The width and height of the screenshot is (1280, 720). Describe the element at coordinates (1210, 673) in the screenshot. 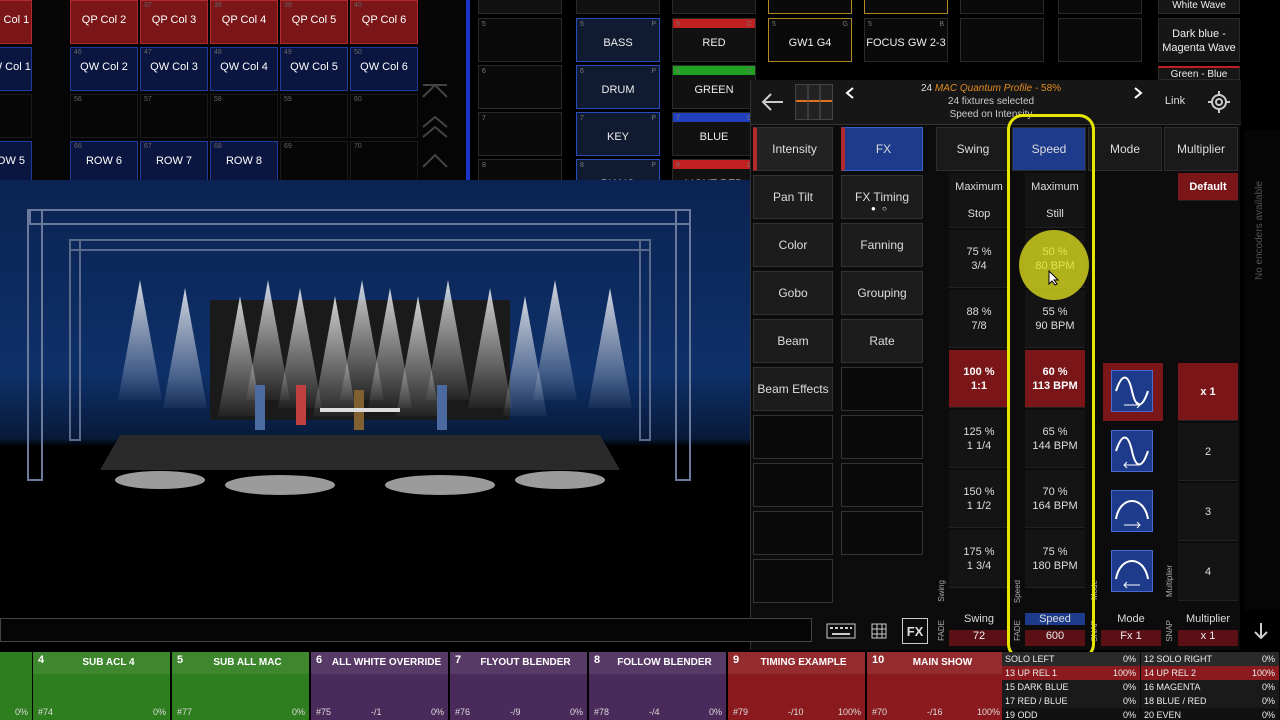

I see `sub-list-item: 14 UP REL 2 100%` at that location.